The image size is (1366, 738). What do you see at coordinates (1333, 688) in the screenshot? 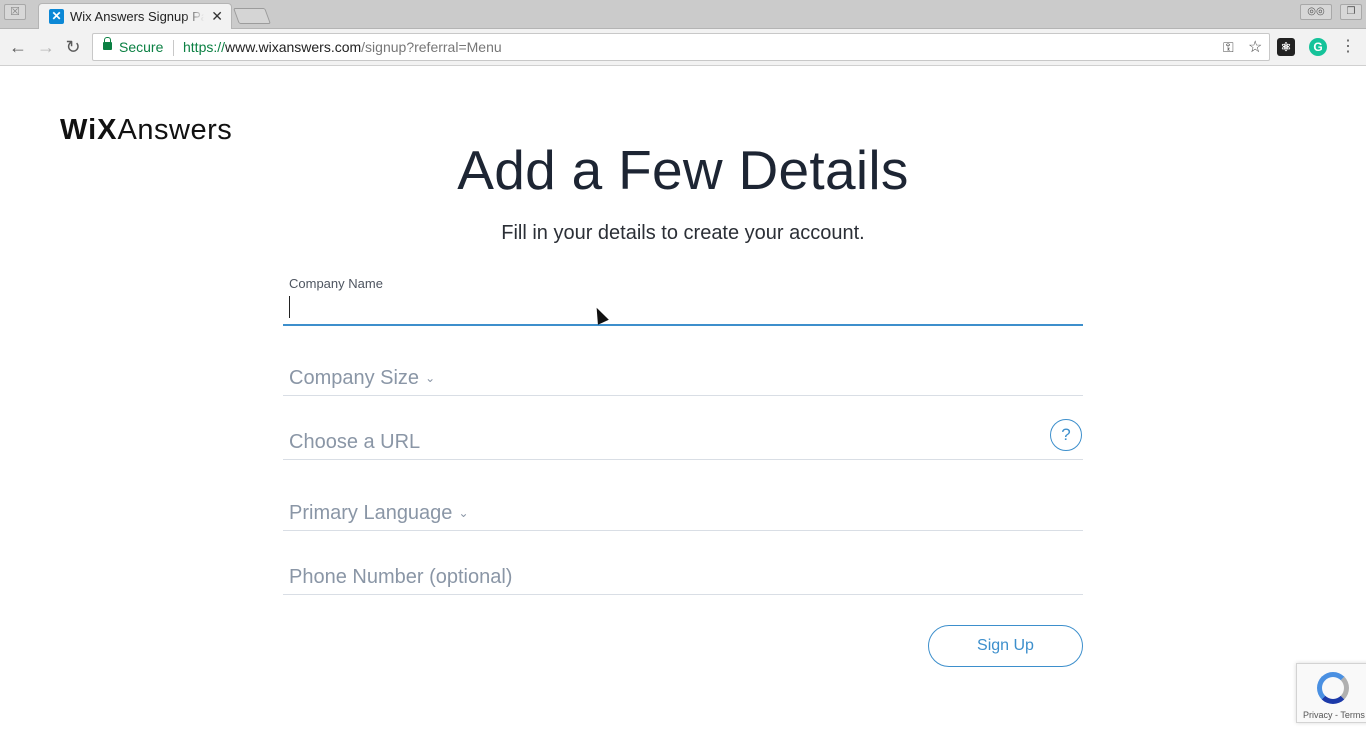
I see `recaptcha-logo-icon` at bounding box center [1333, 688].